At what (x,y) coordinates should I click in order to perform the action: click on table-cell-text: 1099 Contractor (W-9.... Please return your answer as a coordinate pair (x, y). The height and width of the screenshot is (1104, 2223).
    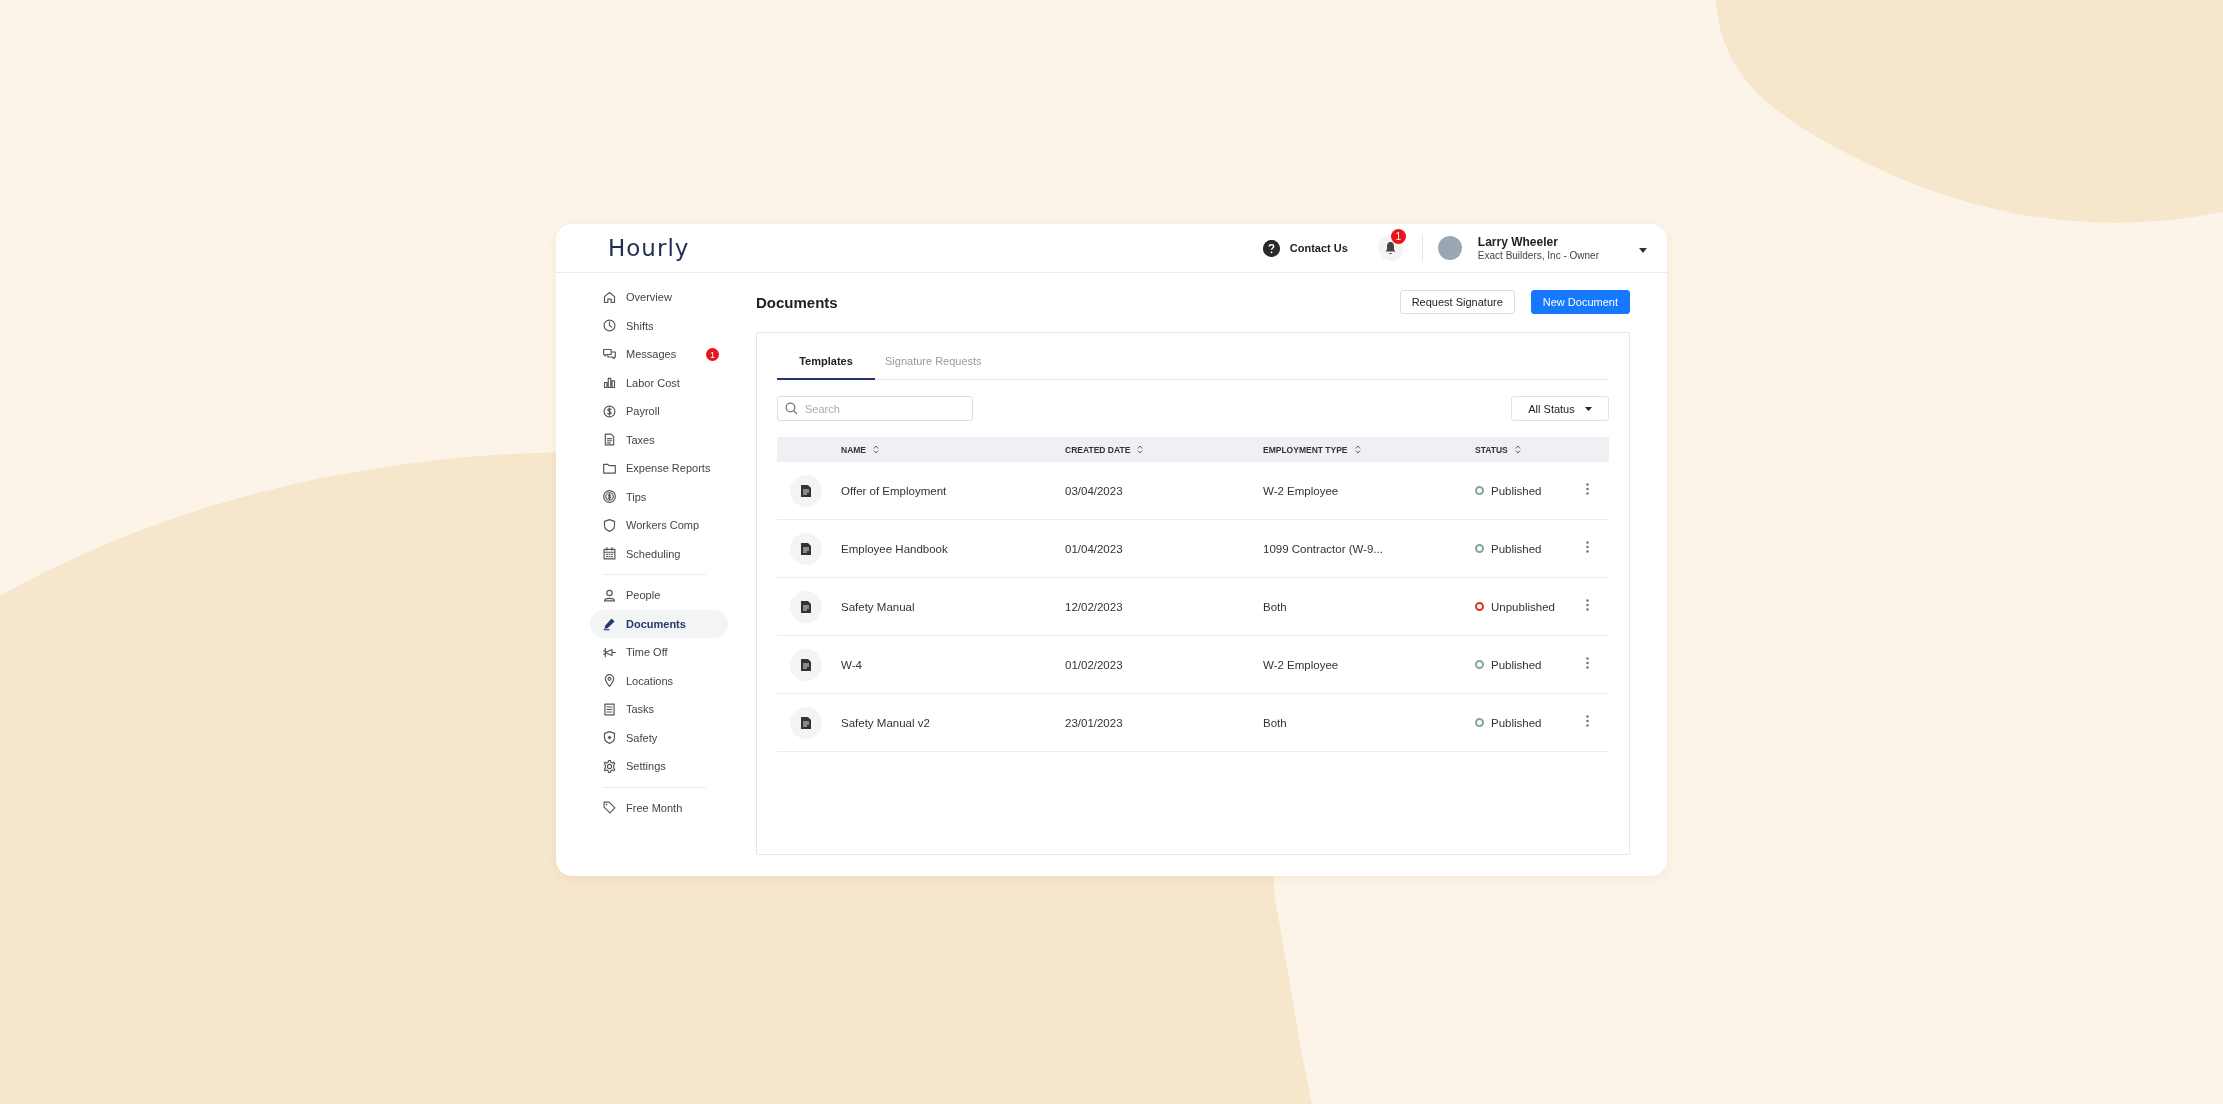
    Looking at the image, I should click on (1323, 548).